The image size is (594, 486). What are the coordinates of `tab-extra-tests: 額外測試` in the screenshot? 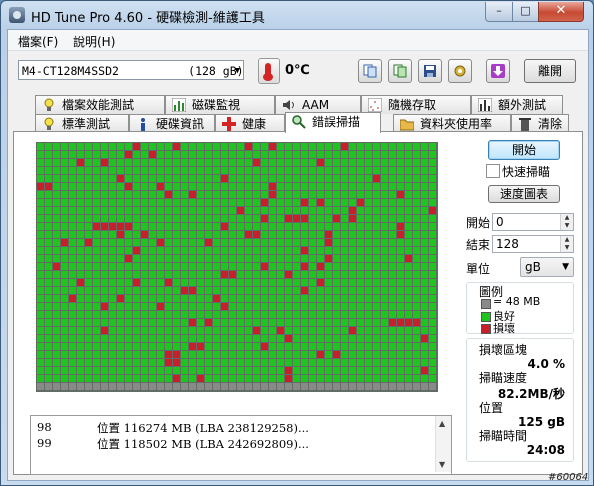 It's located at (517, 104).